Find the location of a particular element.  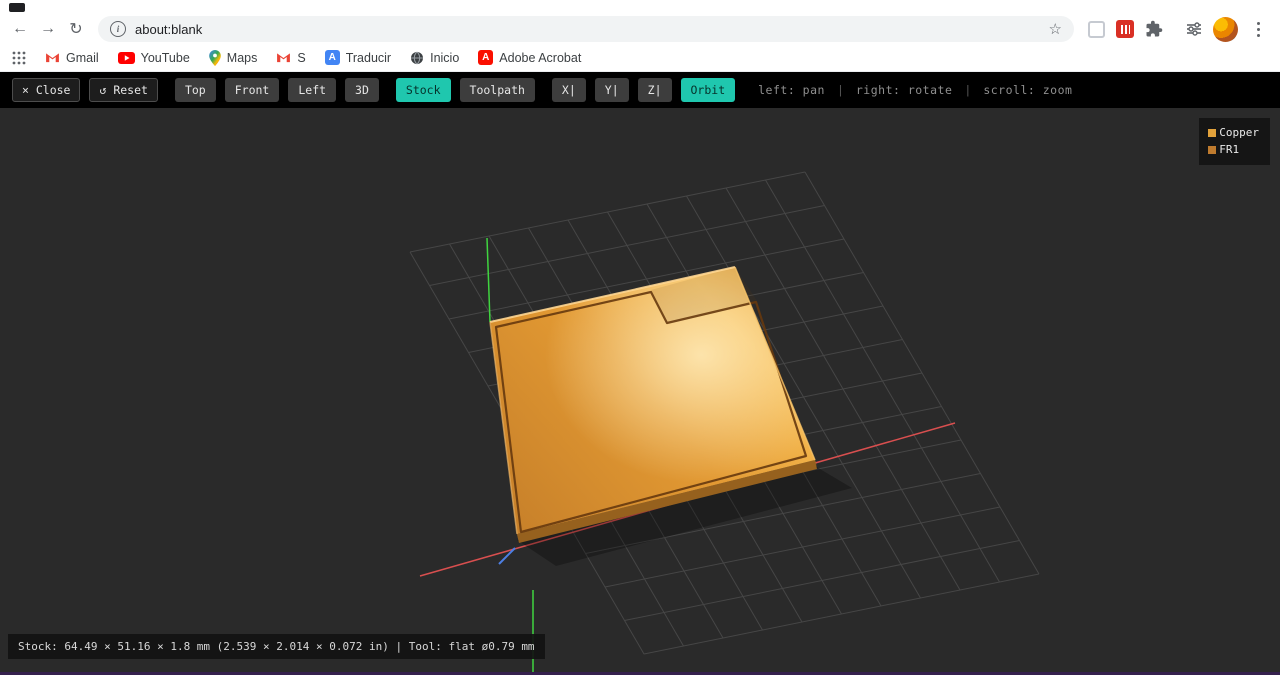

apps-grid-icon is located at coordinates (19, 58).